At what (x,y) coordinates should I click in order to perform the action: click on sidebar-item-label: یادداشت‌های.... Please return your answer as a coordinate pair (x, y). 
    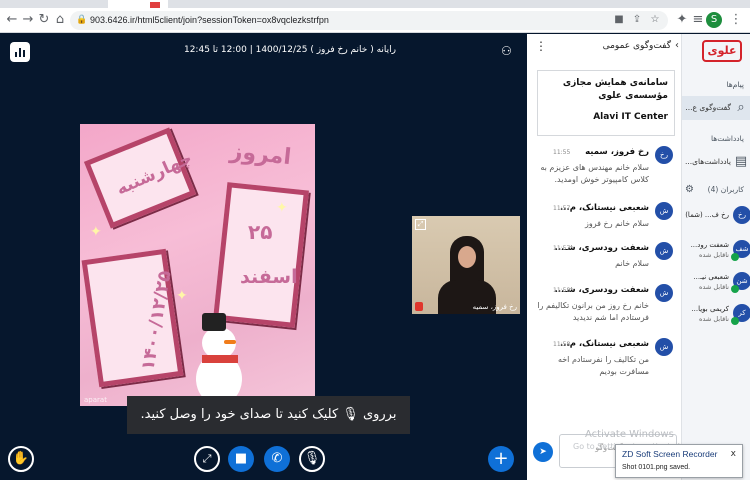
    Looking at the image, I should click on (707, 161).